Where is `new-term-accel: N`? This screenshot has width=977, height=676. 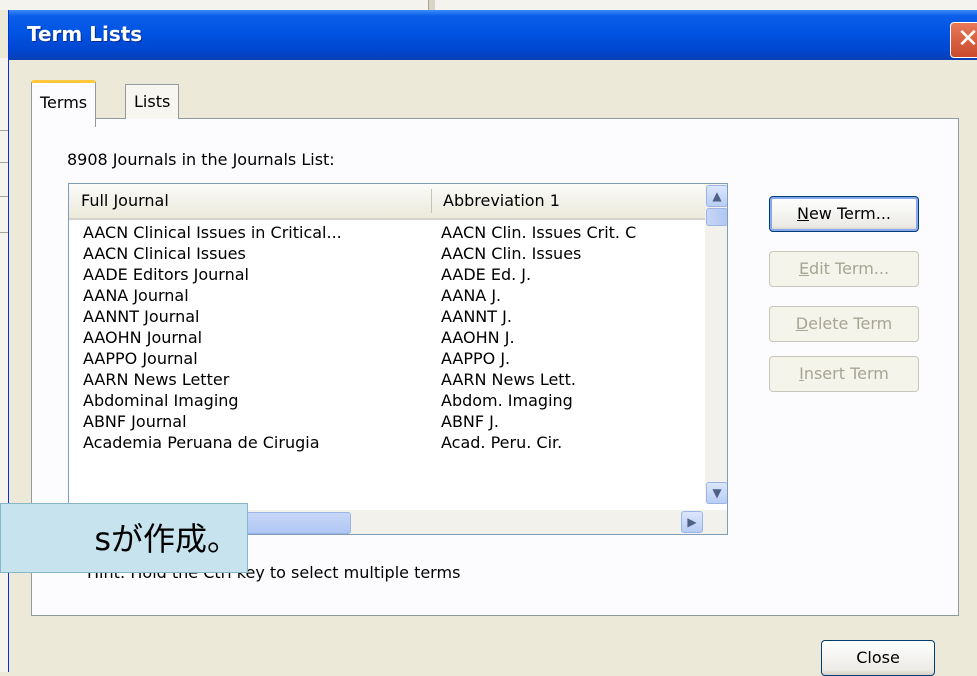
new-term-accel: N is located at coordinates (802, 213).